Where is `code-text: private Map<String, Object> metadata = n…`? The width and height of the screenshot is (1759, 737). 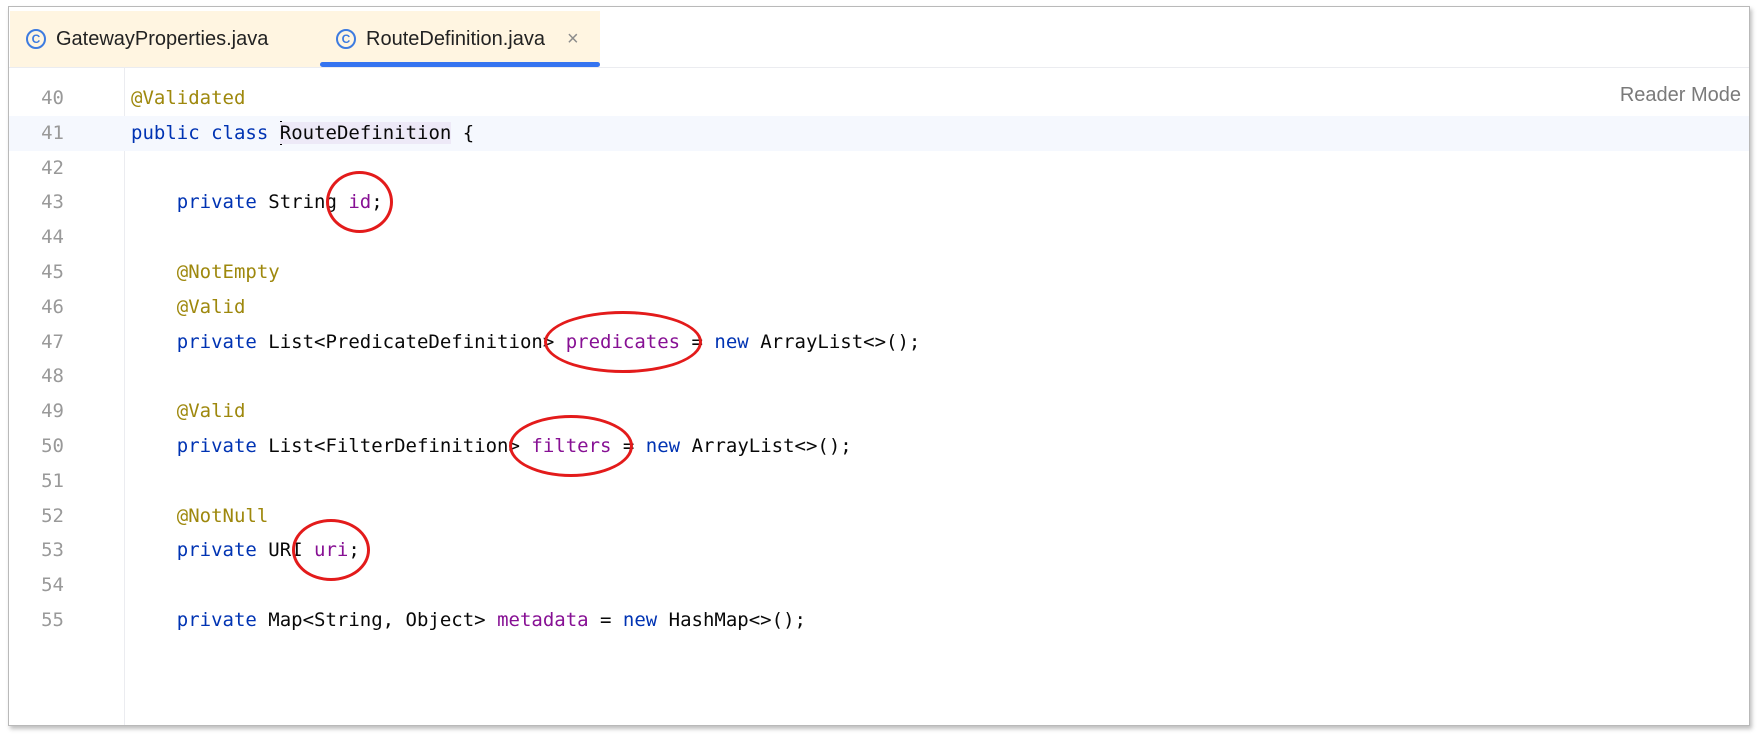 code-text: private Map<String, Object> metadata = n… is located at coordinates (468, 620).